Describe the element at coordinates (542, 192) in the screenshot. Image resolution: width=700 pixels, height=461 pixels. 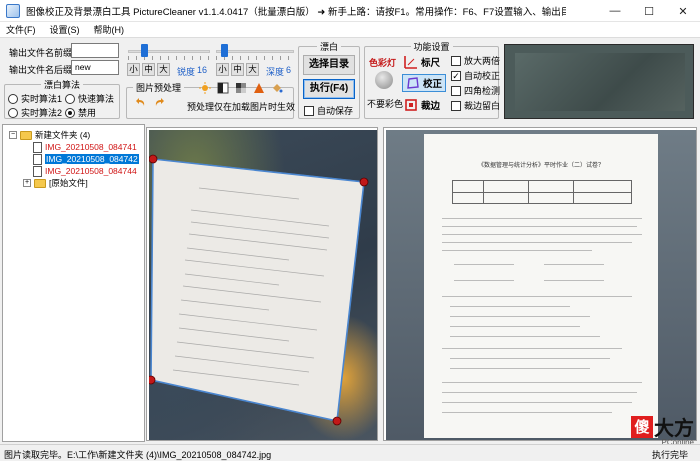
I see `score-table` at that location.